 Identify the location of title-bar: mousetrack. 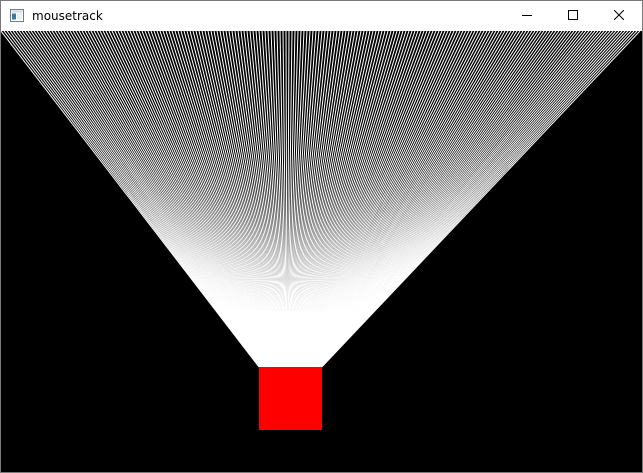
(321, 16).